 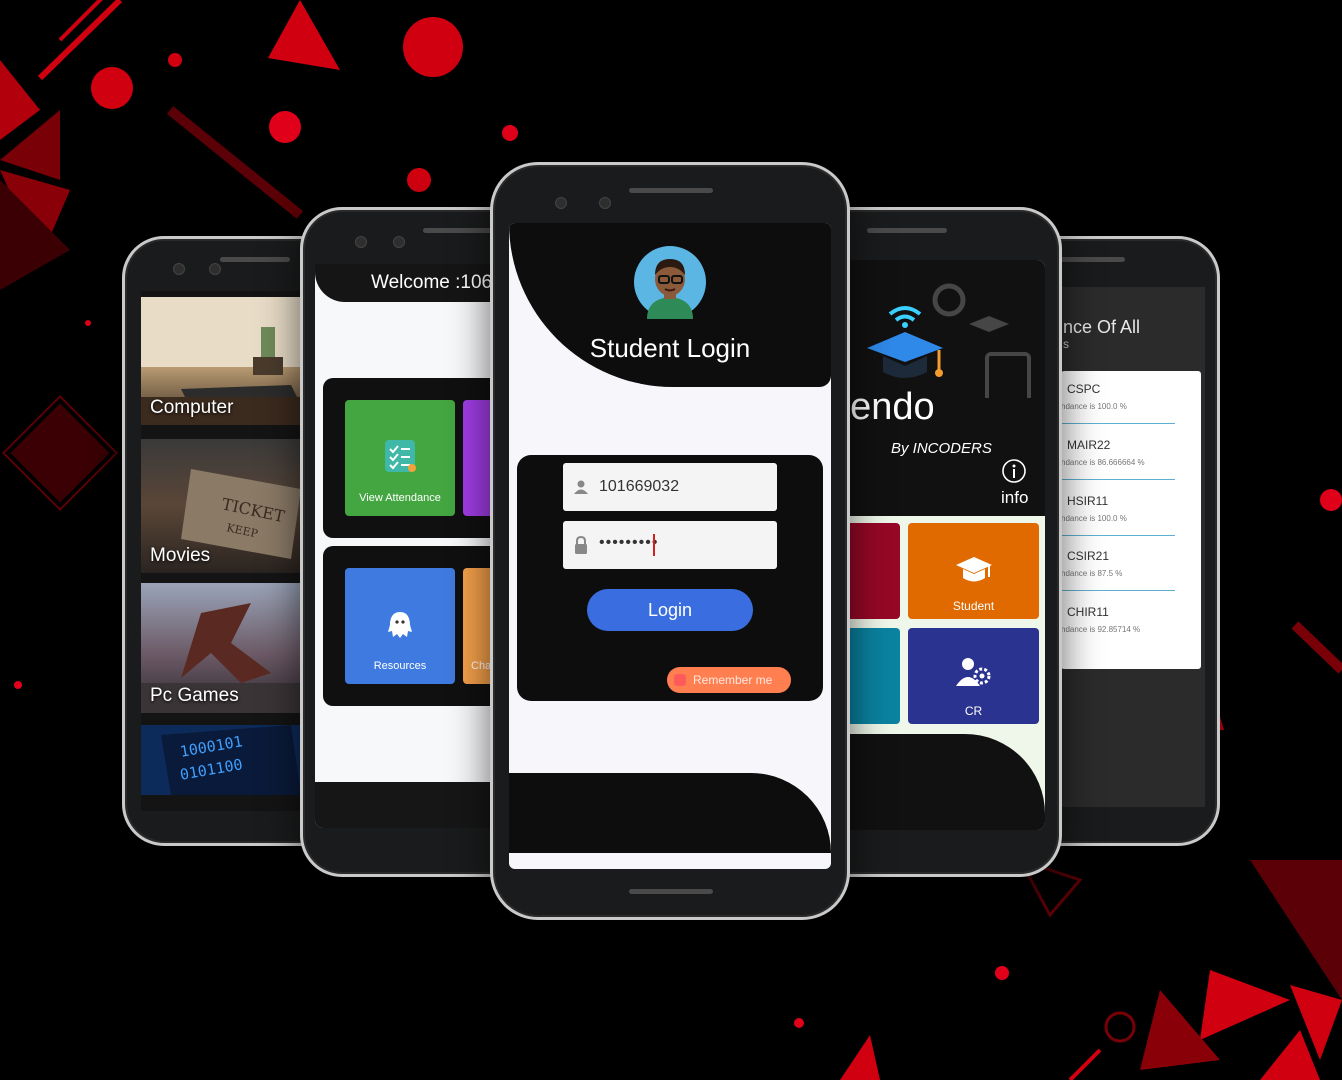 What do you see at coordinates (680, 680) in the screenshot?
I see `checkbox-icon` at bounding box center [680, 680].